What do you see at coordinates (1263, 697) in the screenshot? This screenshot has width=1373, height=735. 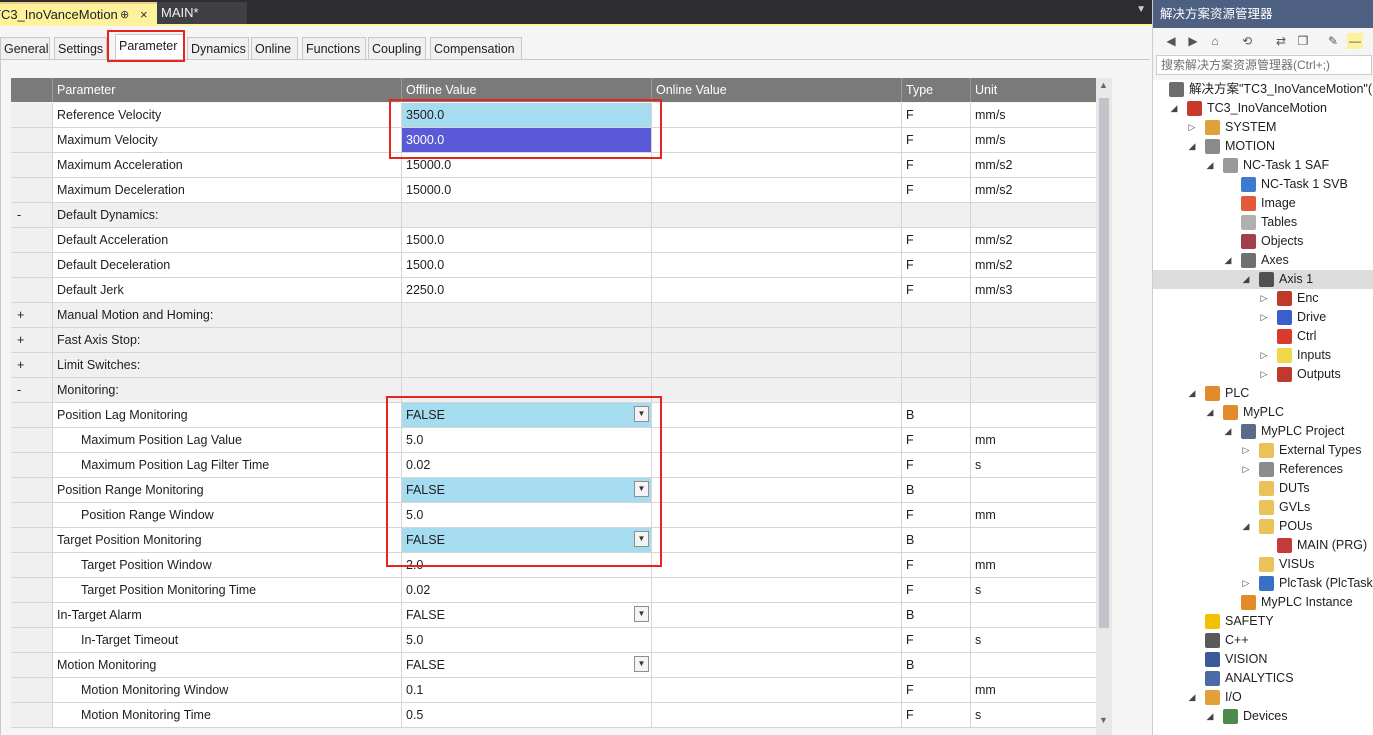 I see `tree-node-i-o: ◢ I/O` at bounding box center [1263, 697].